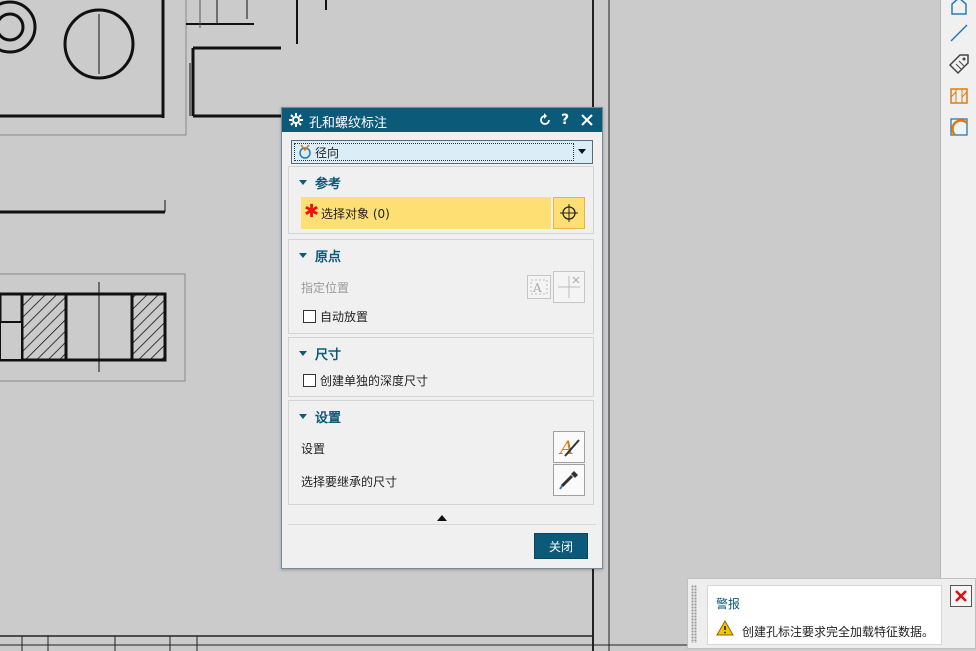 Image resolution: width=976 pixels, height=651 pixels. I want to click on origin-tool-button, so click(569, 287).